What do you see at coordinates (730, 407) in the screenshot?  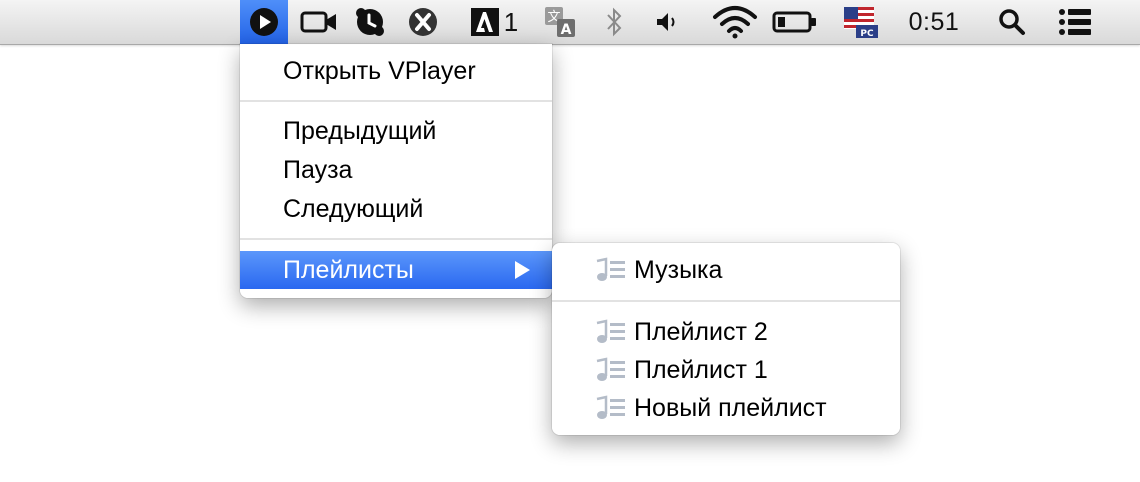 I see `playlist-label: Новый плейлист` at bounding box center [730, 407].